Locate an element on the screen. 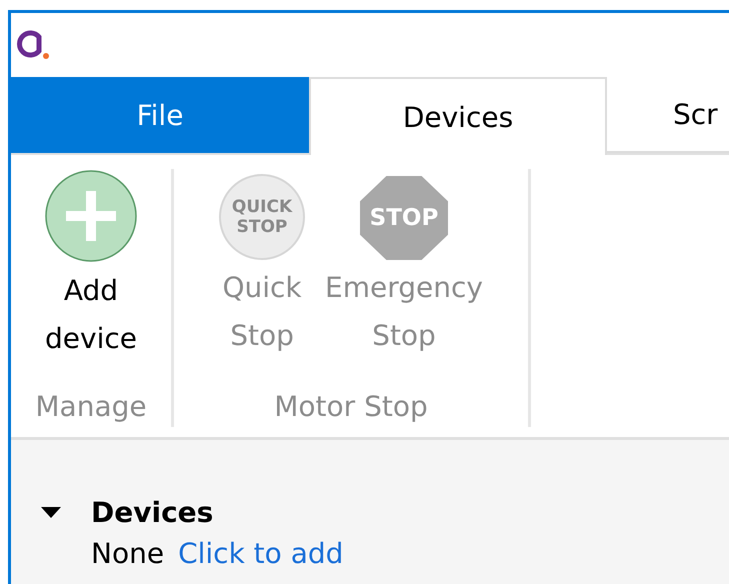  icon-text: QUICK is located at coordinates (262, 207).